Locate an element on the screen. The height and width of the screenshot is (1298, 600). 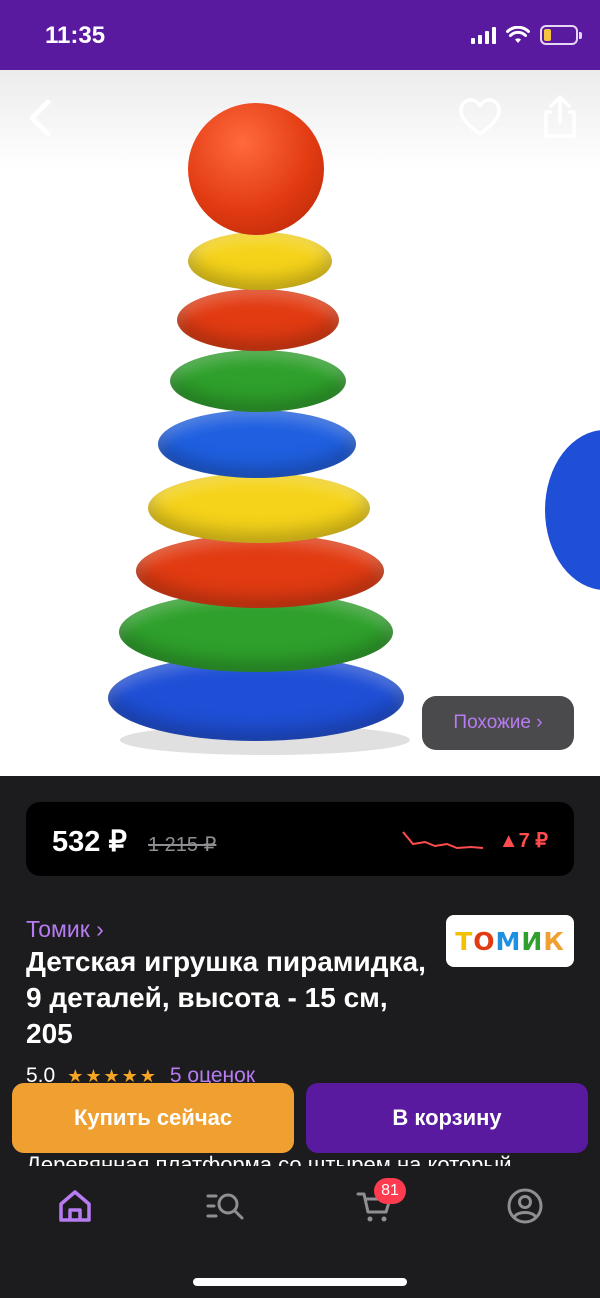
favorite-button is located at coordinates (480, 118).